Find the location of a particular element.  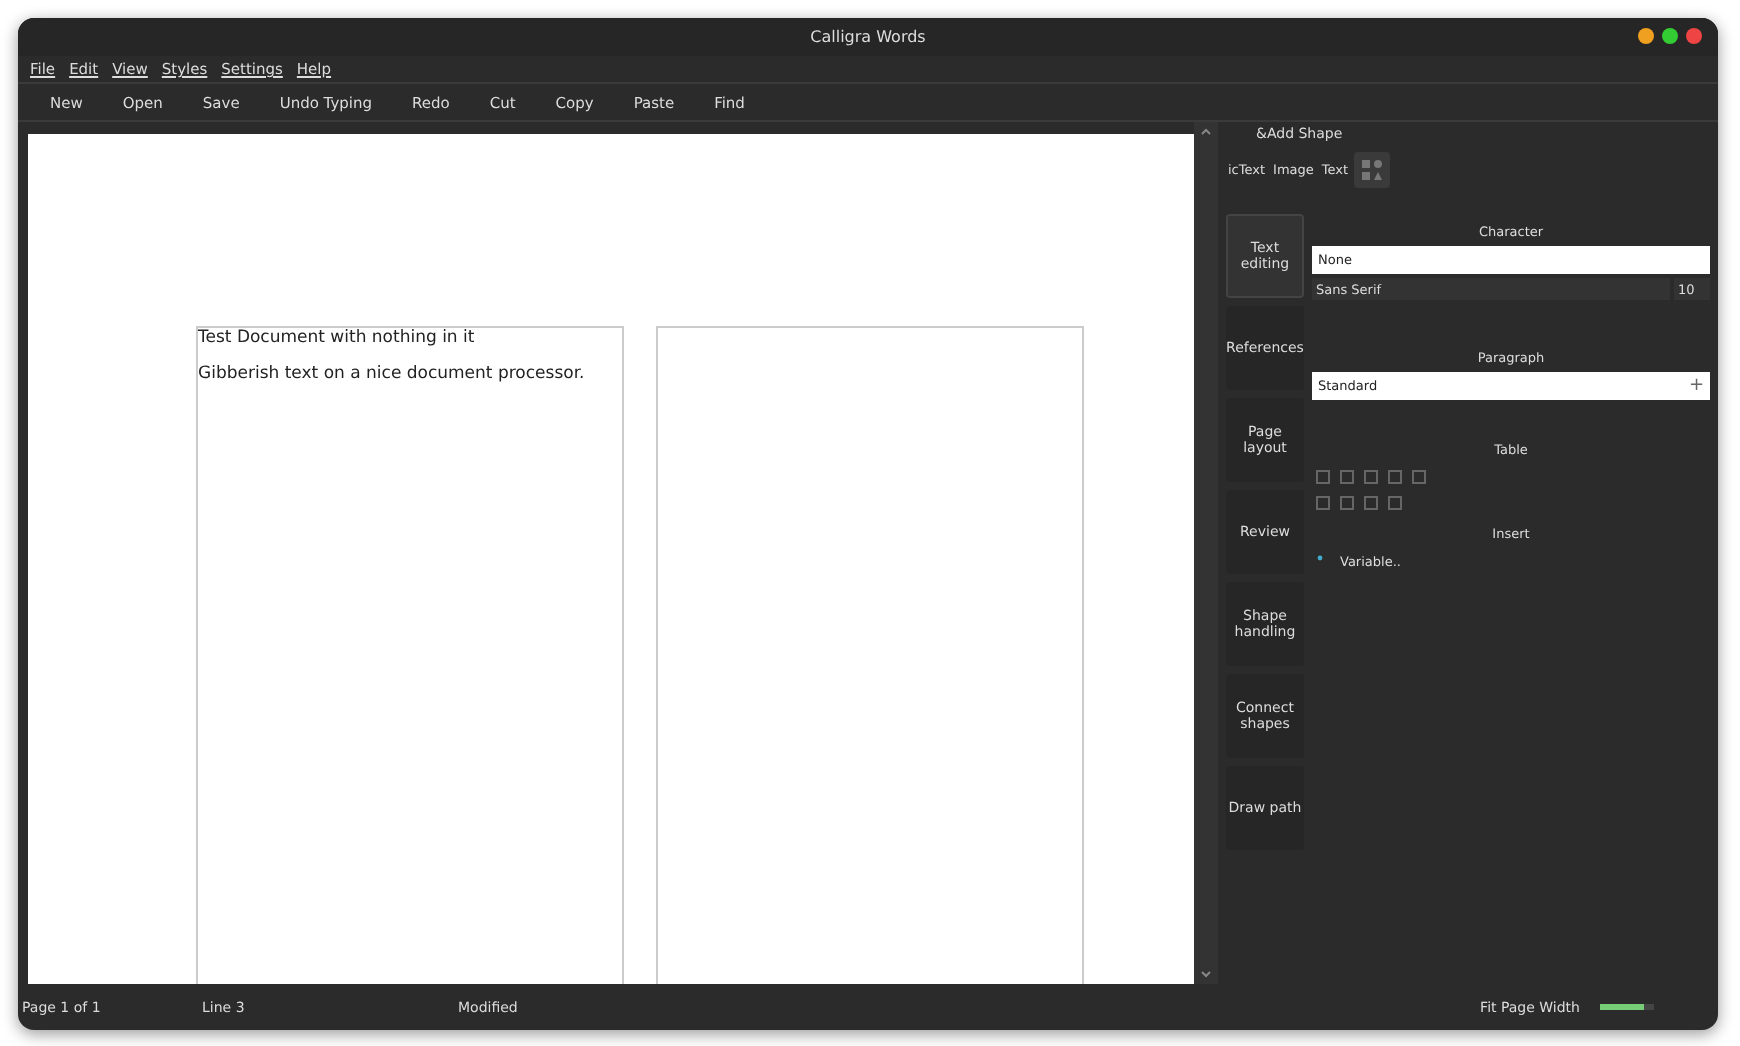

scroll-down-icon is located at coordinates (1206, 974).